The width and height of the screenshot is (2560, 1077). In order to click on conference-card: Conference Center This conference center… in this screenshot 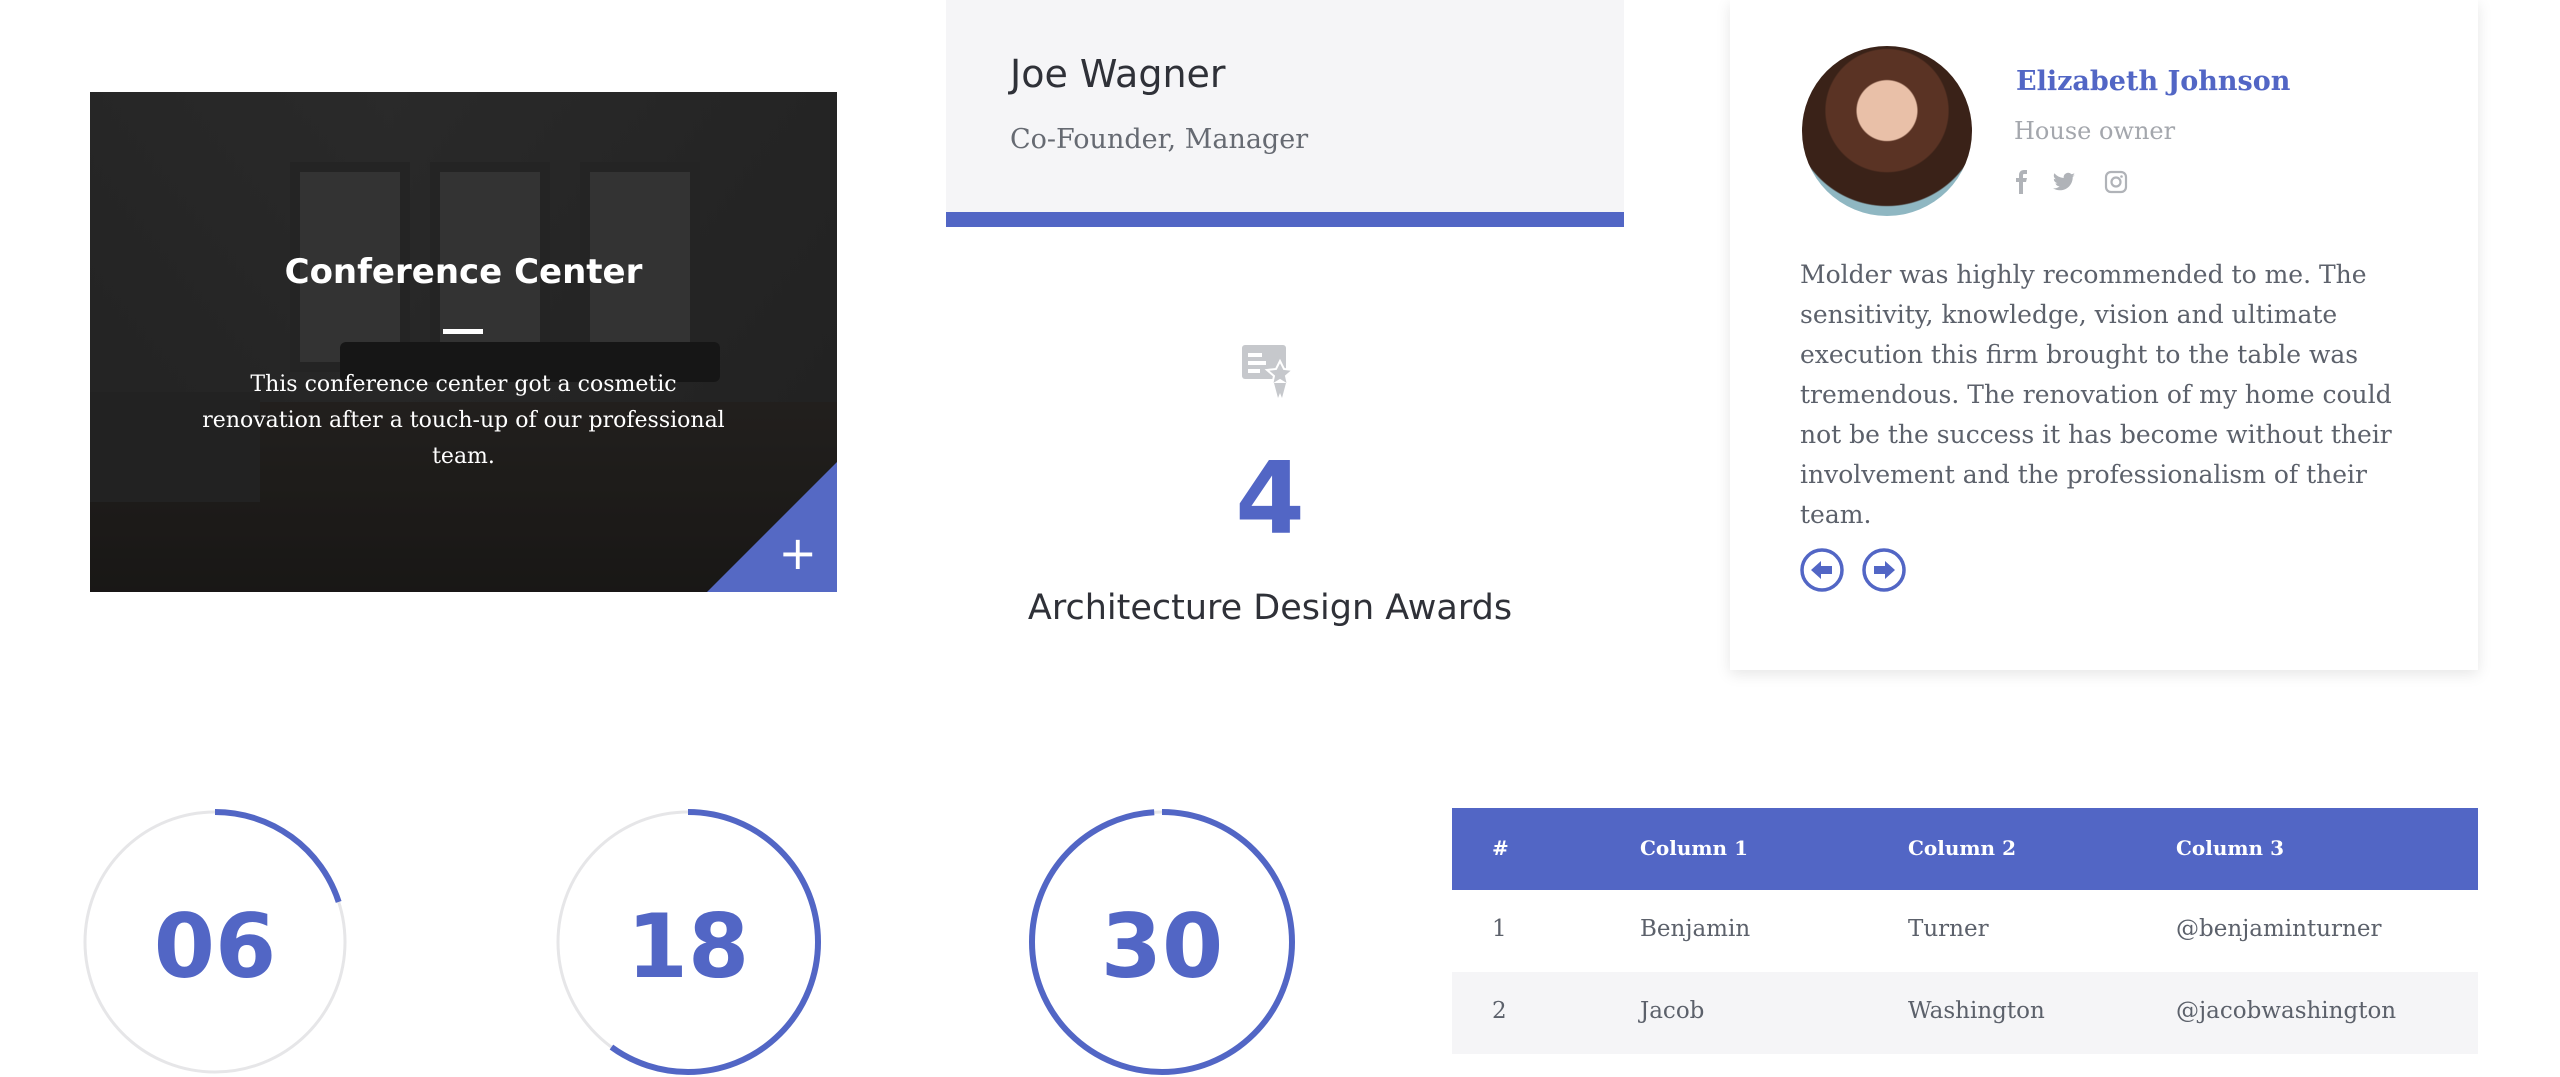, I will do `click(463, 342)`.